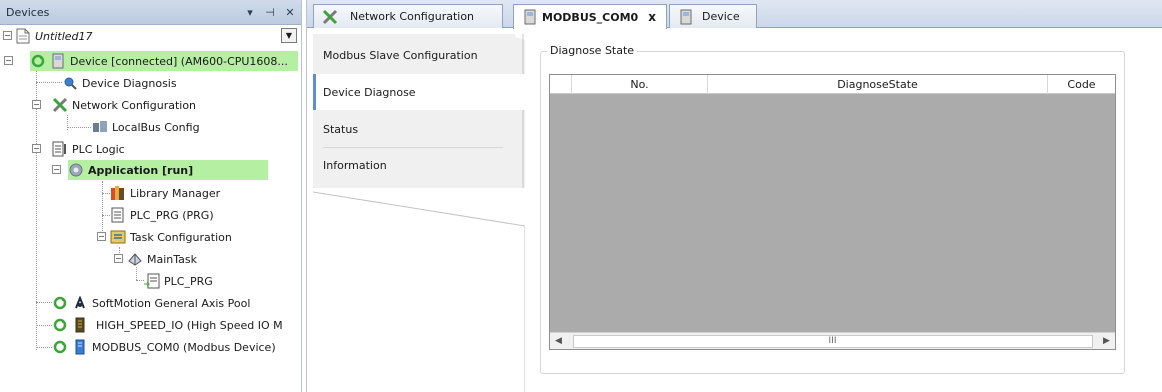 The height and width of the screenshot is (392, 1162). I want to click on scroll-grip-icon: III, so click(832, 341).